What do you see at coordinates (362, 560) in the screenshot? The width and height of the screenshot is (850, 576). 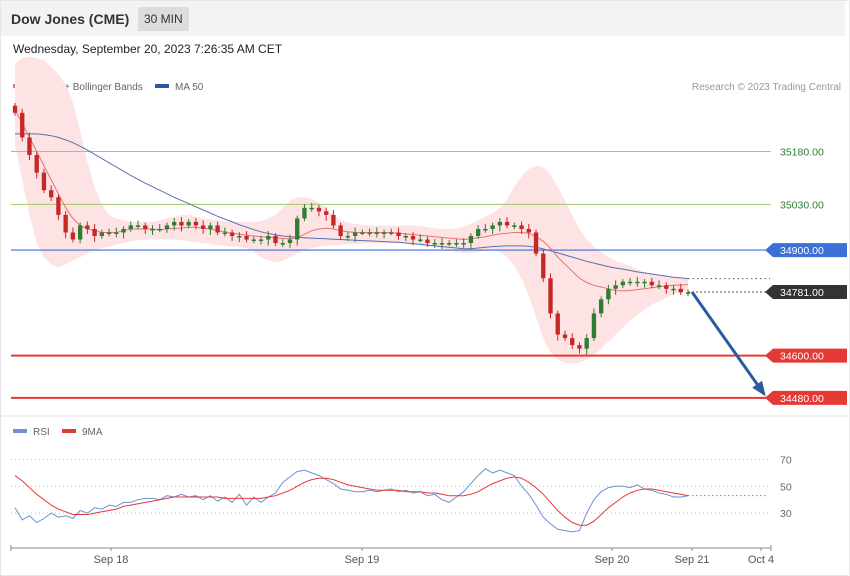 I see `x-tick-label: Sep 19` at bounding box center [362, 560].